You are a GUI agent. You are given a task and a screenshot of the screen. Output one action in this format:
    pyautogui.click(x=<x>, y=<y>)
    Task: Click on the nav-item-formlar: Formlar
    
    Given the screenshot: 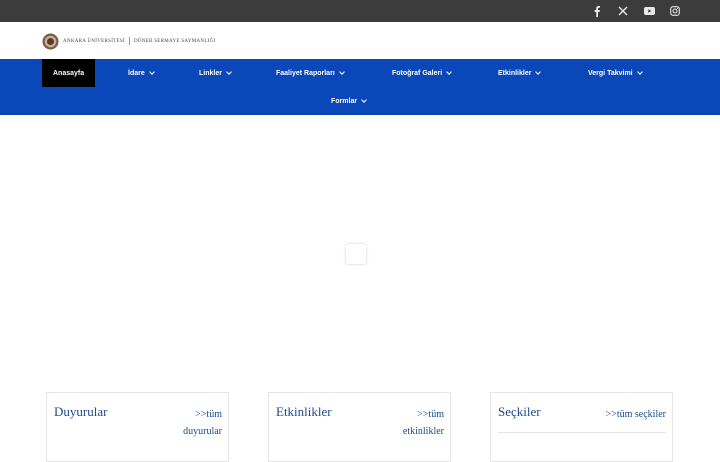 What is the action you would take?
    pyautogui.click(x=349, y=101)
    